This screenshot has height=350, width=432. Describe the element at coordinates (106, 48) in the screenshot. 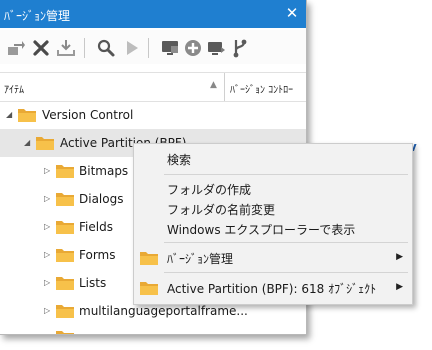

I see `search-icon` at that location.